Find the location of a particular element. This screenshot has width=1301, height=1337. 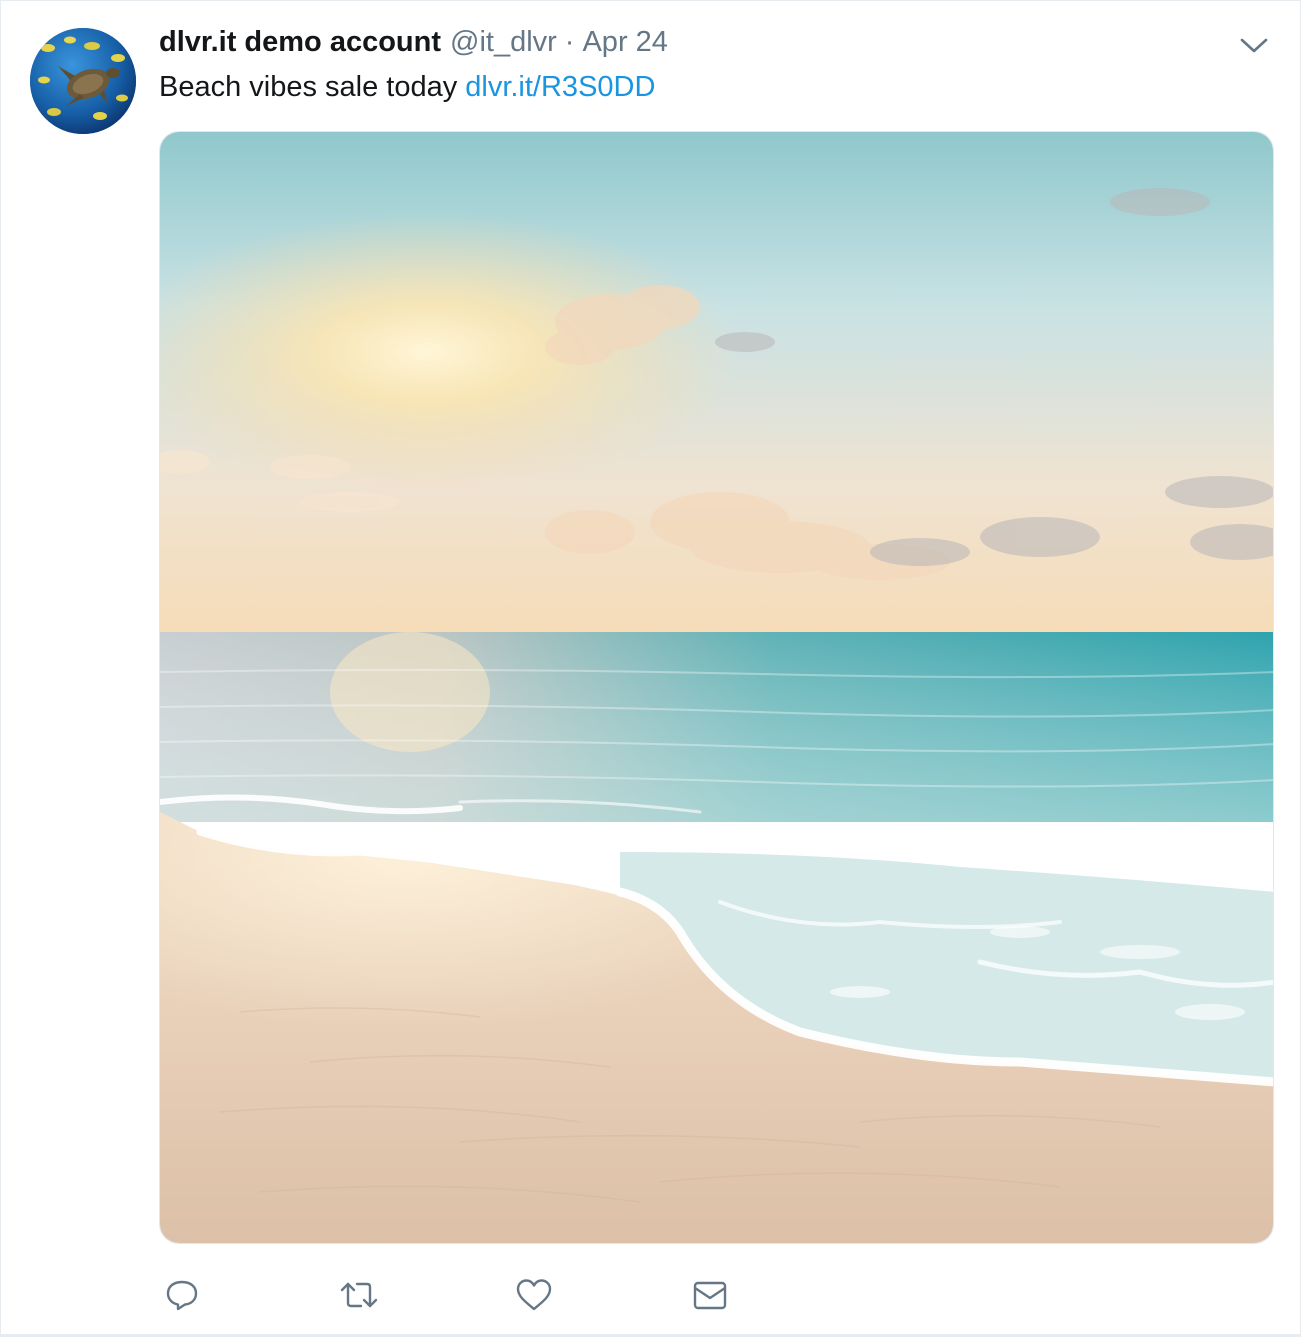

tweet-actions is located at coordinates (650, 1295).